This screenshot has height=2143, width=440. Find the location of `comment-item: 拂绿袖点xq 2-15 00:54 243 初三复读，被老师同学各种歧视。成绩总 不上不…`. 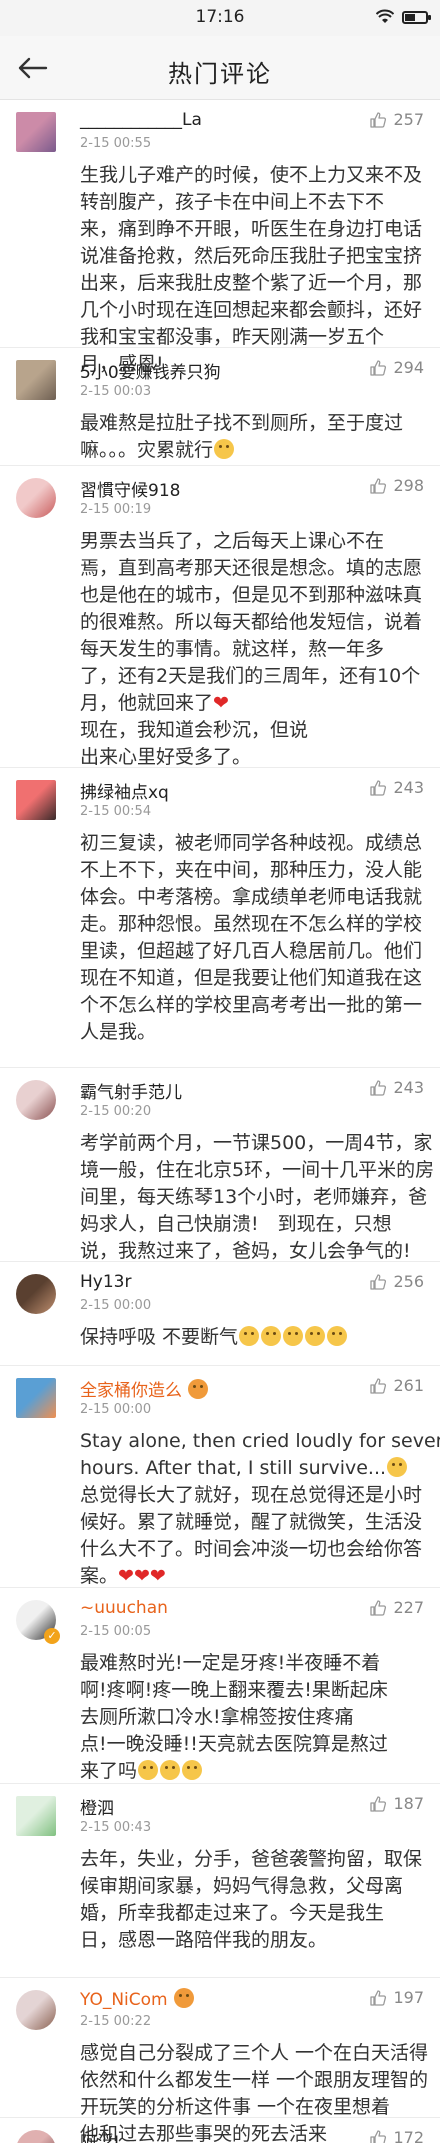

comment-item: 拂绿袖点xq 2-15 00:54 243 初三复读，被老师同学各种歧视。成绩总 不上不… is located at coordinates (220, 918).